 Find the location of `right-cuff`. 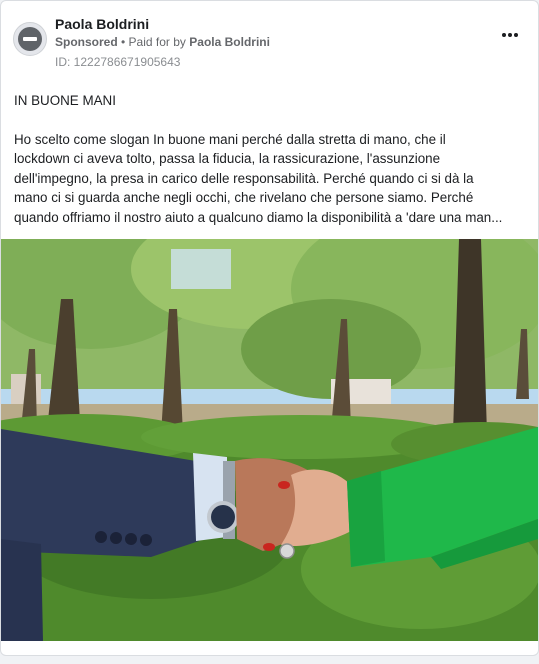

right-cuff is located at coordinates (366, 519).